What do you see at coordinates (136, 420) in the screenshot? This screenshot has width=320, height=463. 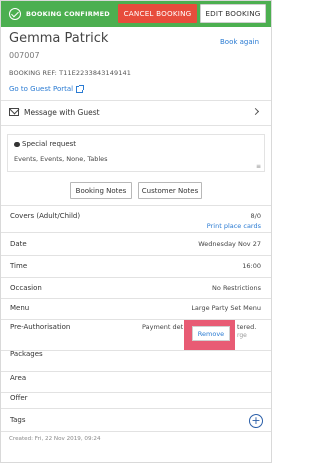 I see `tags-row: Tags` at bounding box center [136, 420].